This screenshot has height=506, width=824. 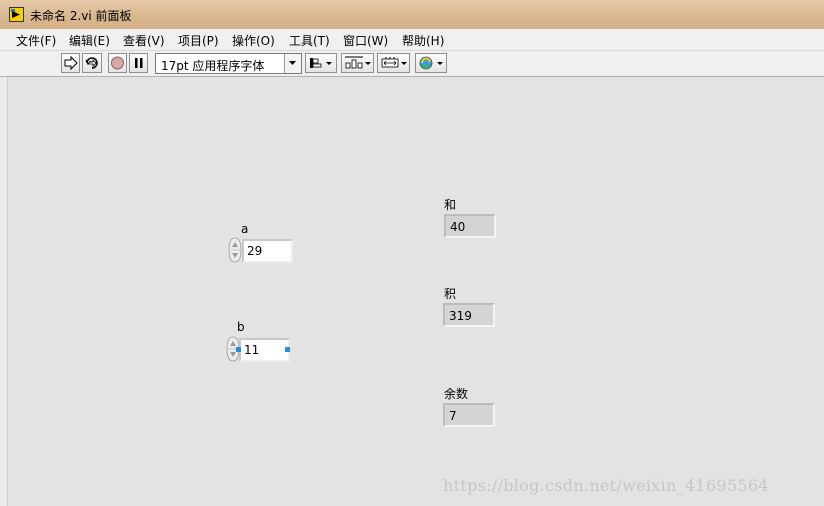 I want to click on run-arrow-icon, so click(x=71, y=63).